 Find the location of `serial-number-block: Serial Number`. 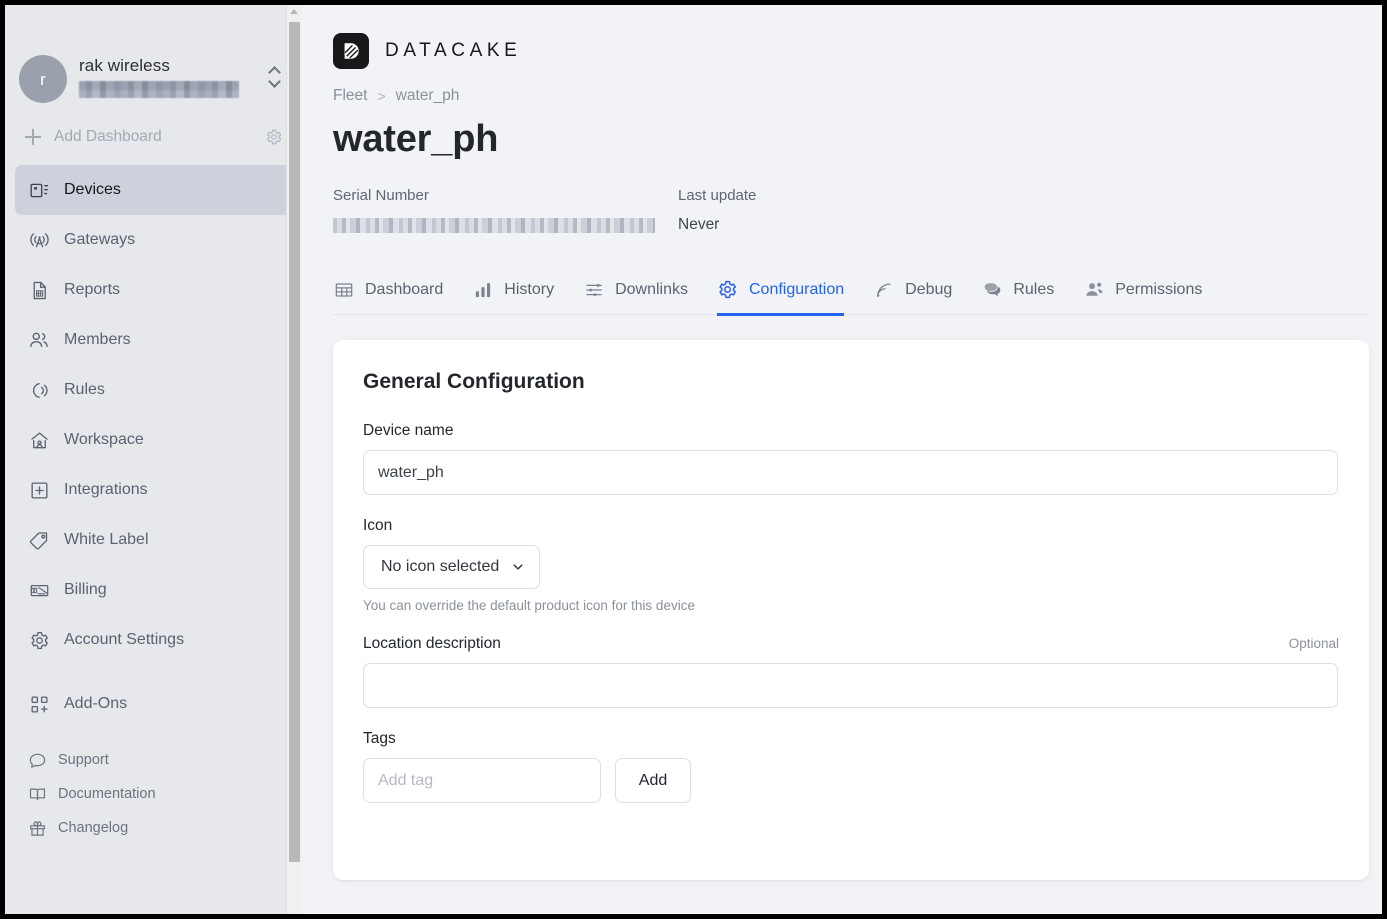

serial-number-block: Serial Number is located at coordinates (505, 210).